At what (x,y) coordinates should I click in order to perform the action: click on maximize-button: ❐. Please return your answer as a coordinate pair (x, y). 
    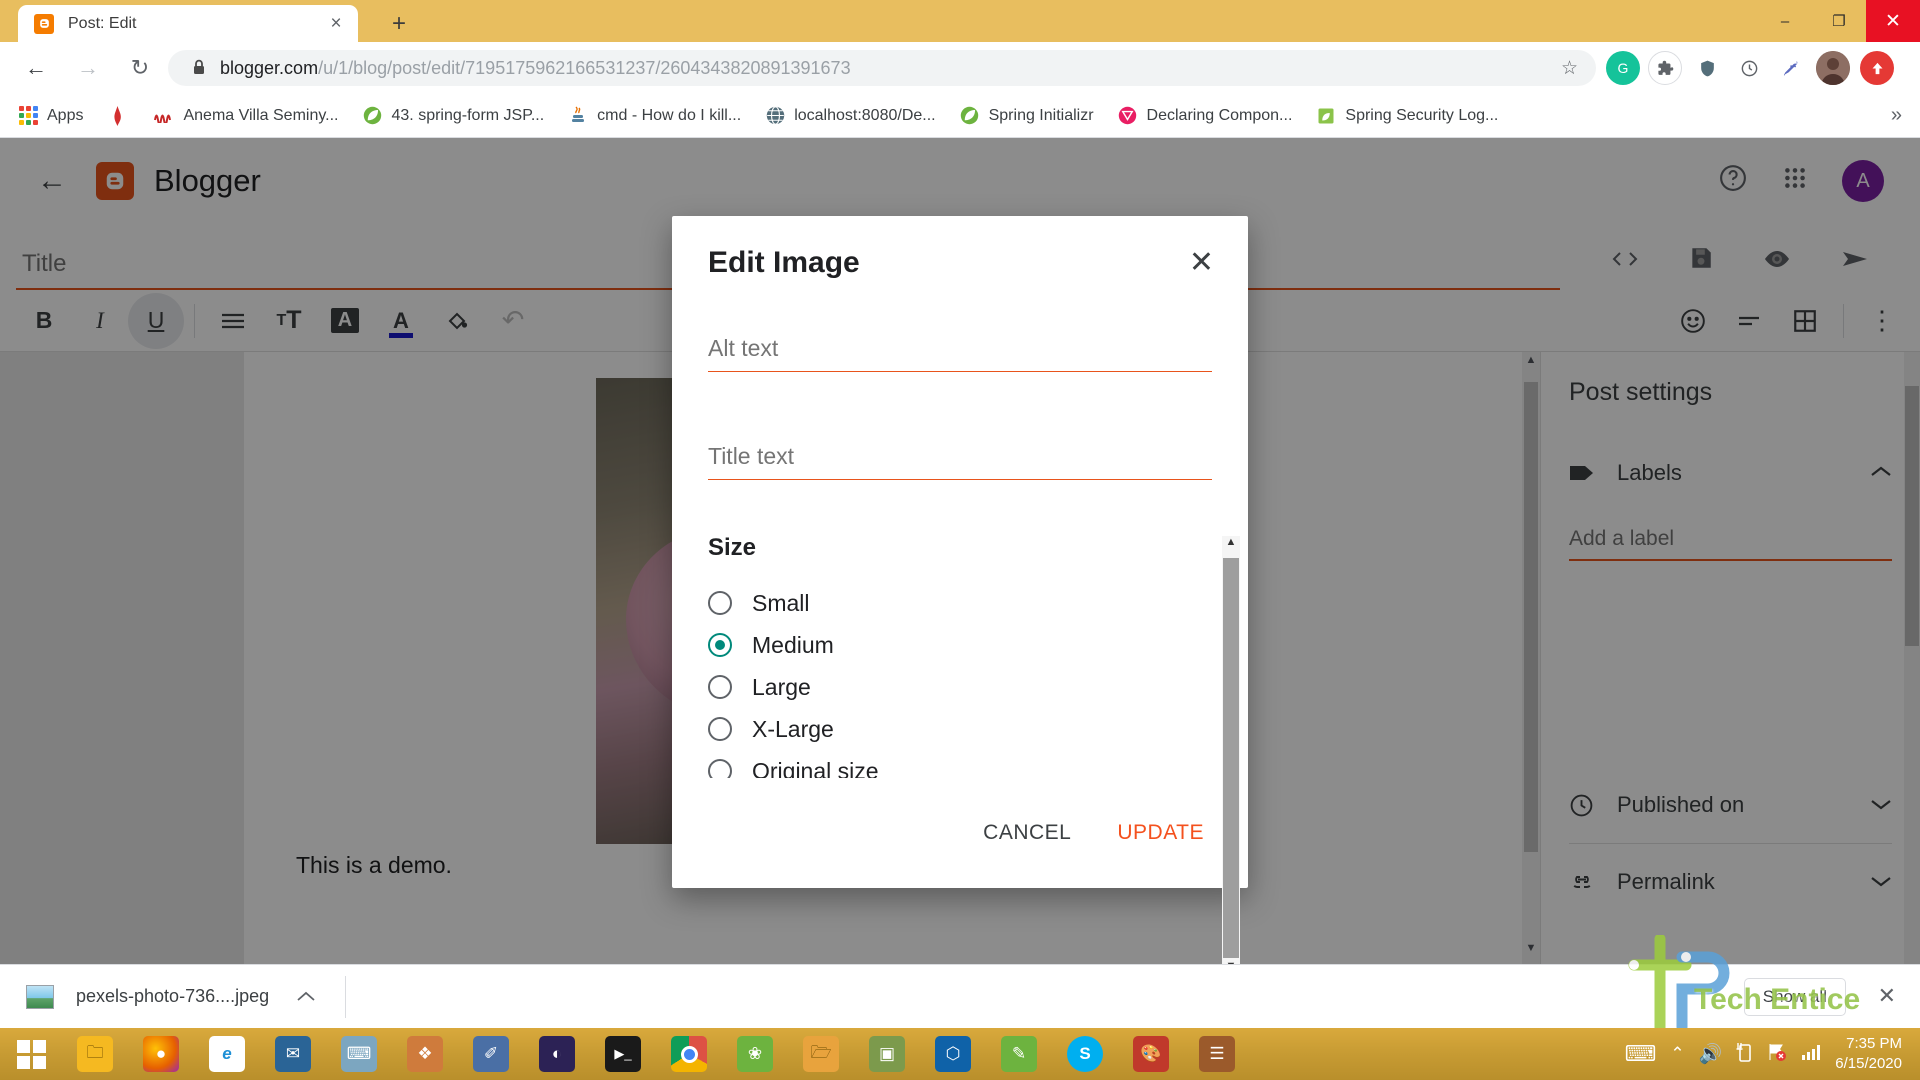
    Looking at the image, I should click on (1839, 21).